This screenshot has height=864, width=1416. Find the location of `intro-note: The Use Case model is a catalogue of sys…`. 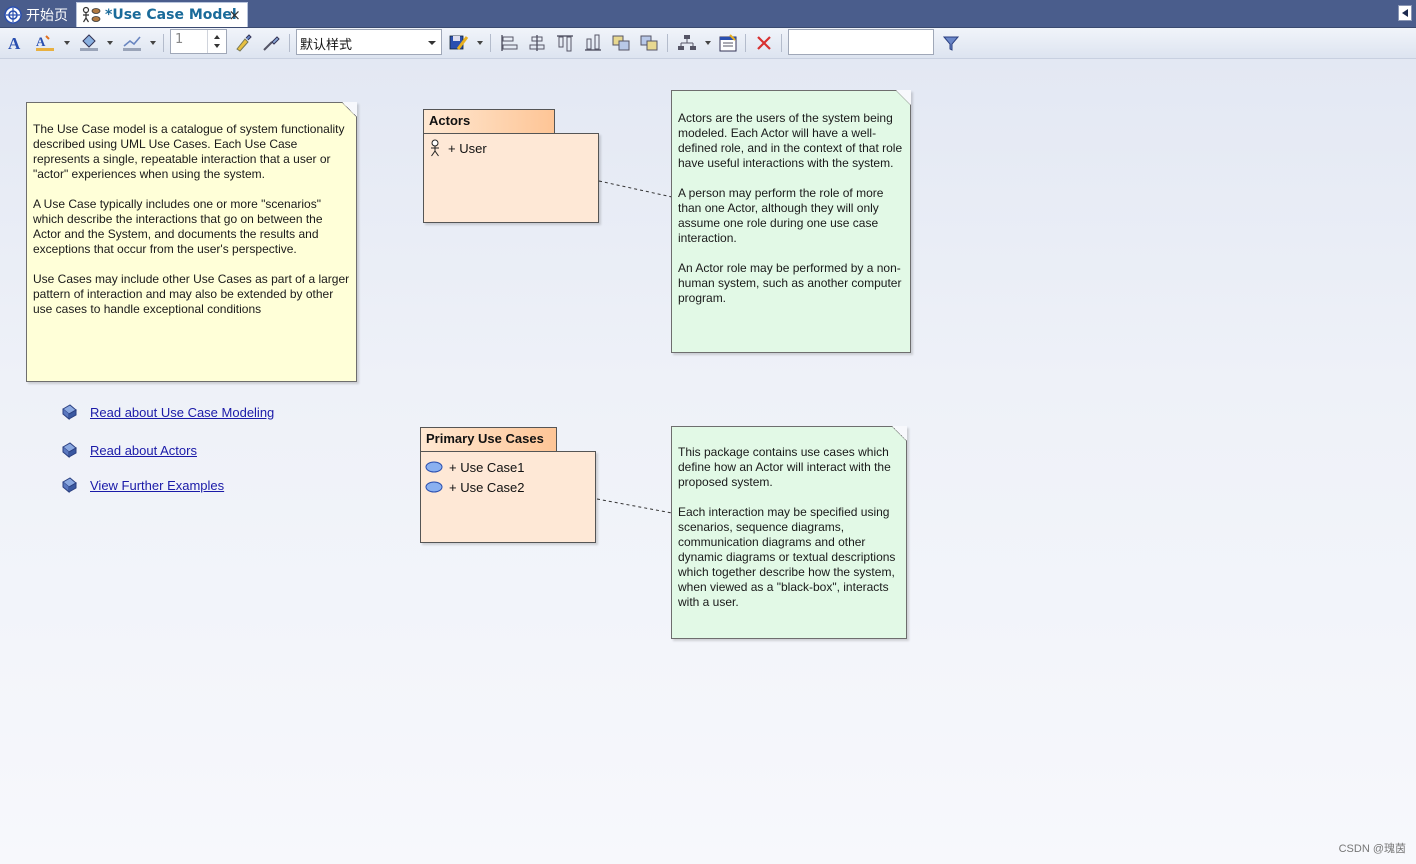

intro-note: The Use Case model is a catalogue of sys… is located at coordinates (191, 242).